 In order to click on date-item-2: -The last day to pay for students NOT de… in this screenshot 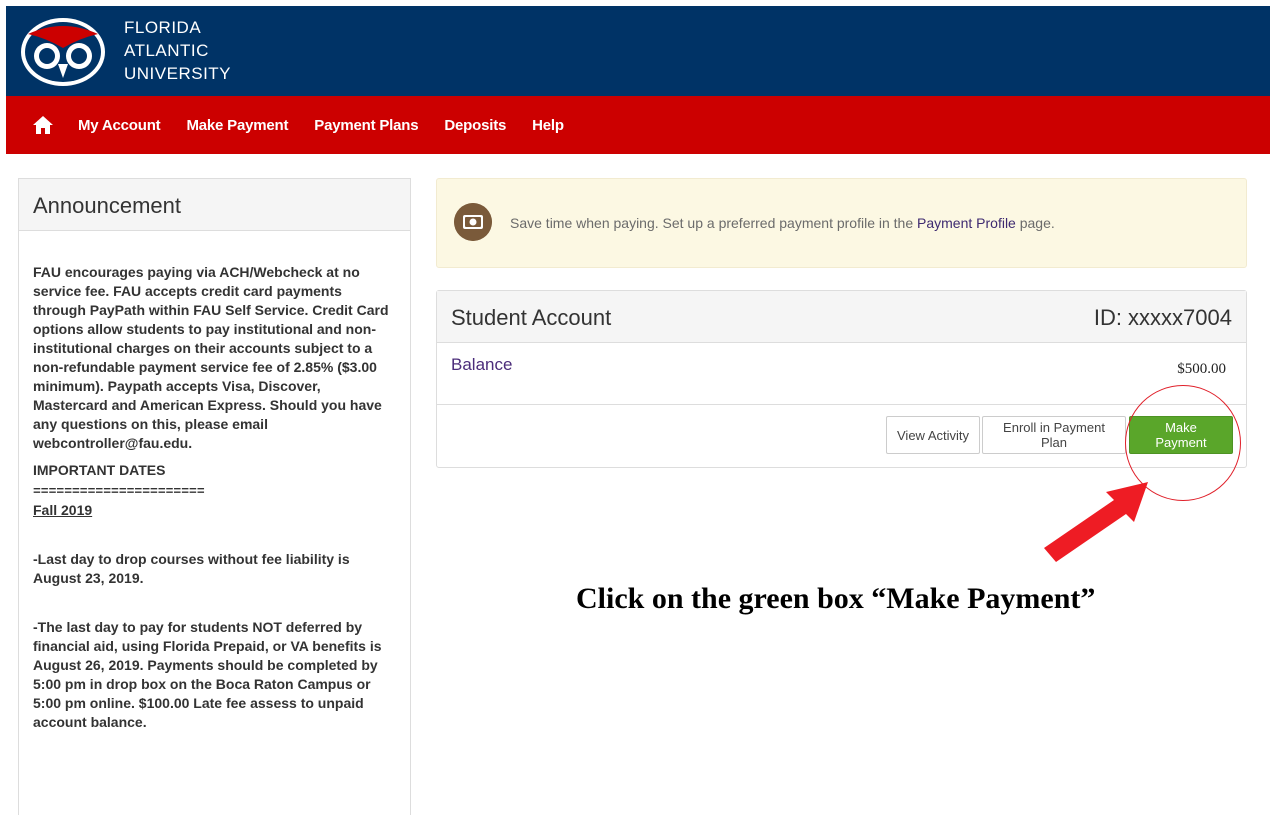, I will do `click(207, 674)`.